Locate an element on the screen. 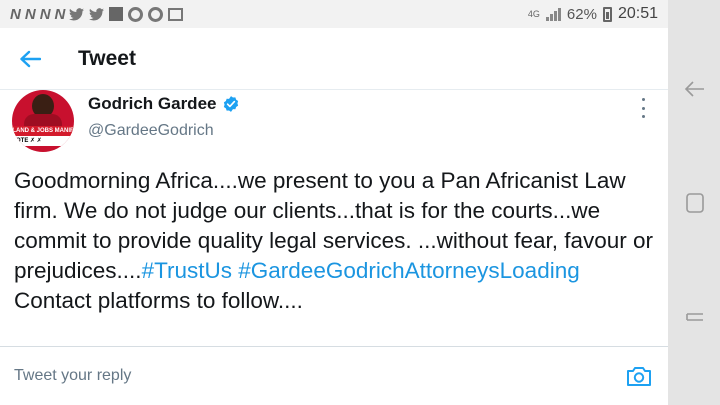  camera-icon is located at coordinates (639, 376).